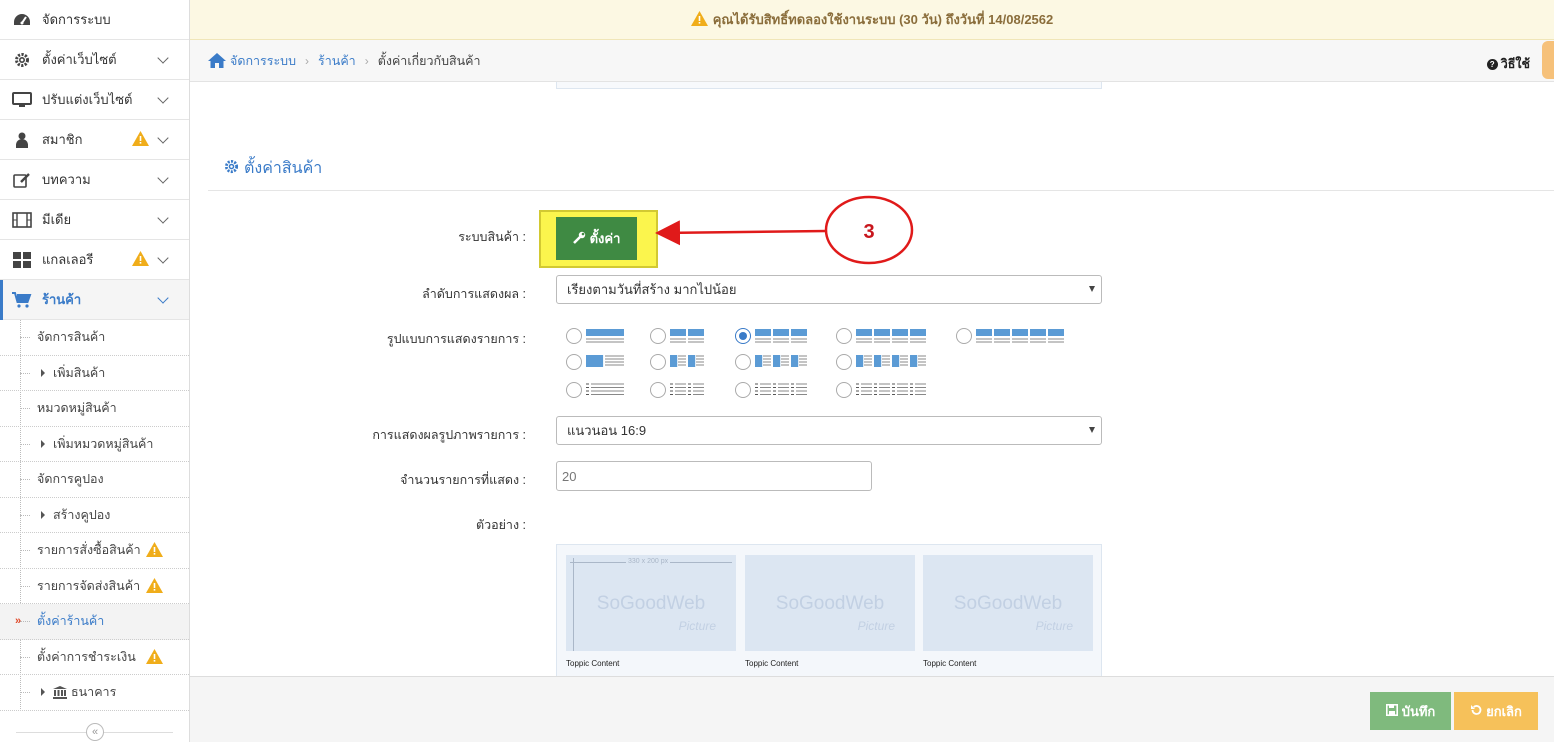  What do you see at coordinates (217, 60) in the screenshot?
I see `home-icon` at bounding box center [217, 60].